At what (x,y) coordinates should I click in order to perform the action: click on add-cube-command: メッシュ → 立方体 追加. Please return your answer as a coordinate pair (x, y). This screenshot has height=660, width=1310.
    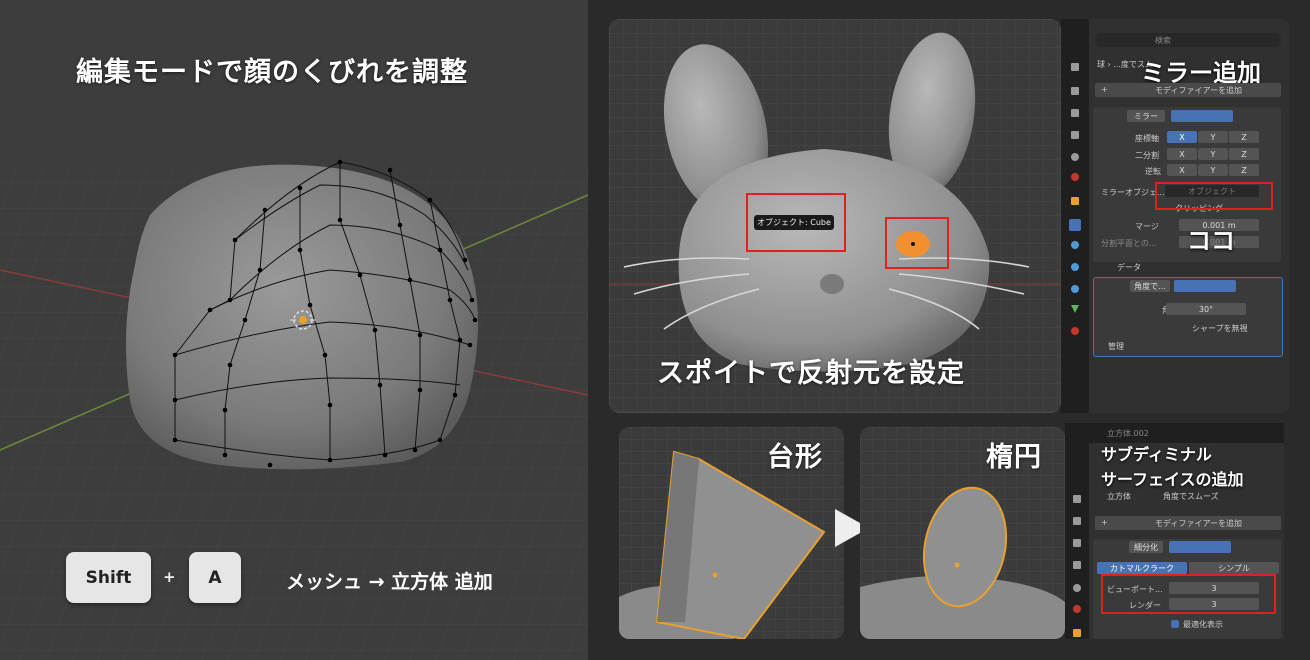
    Looking at the image, I should click on (389, 582).